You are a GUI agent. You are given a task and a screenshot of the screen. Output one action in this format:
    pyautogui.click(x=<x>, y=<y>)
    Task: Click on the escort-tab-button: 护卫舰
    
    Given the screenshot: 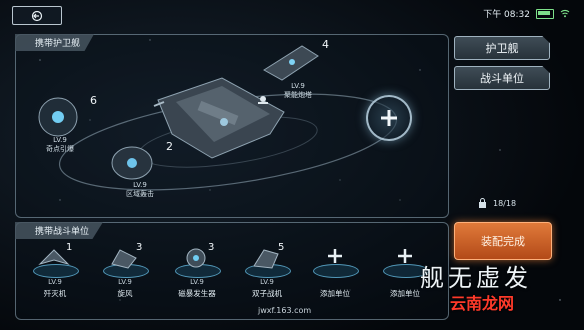 What is the action you would take?
    pyautogui.click(x=502, y=48)
    